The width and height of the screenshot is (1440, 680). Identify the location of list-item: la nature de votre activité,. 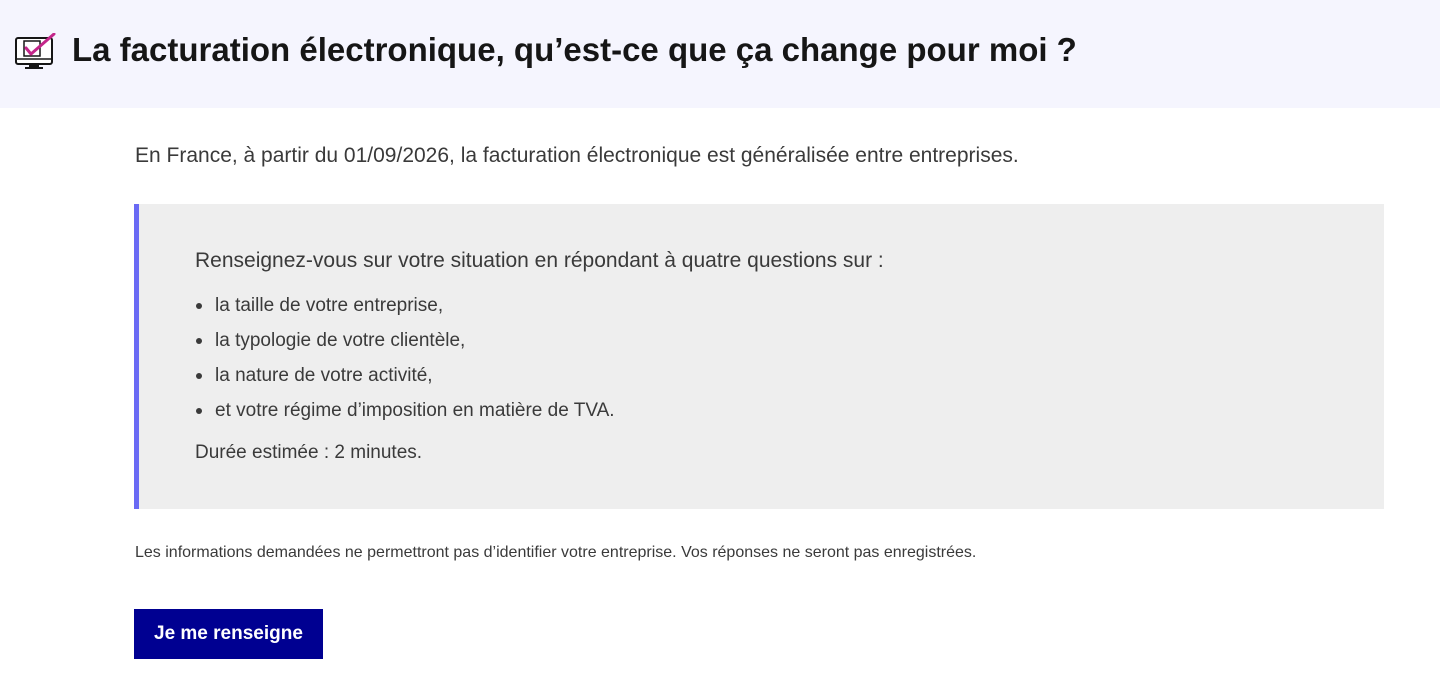
(405, 375).